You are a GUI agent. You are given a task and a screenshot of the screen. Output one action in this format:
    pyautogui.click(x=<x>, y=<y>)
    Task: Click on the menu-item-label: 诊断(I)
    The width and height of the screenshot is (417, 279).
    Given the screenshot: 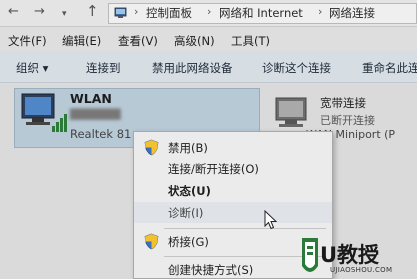 What is the action you would take?
    pyautogui.click(x=186, y=213)
    